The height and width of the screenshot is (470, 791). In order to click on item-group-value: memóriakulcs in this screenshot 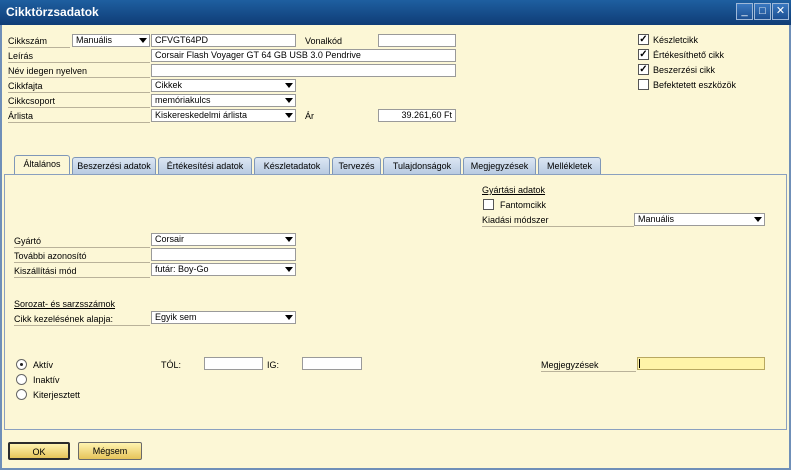, I will do `click(183, 100)`.